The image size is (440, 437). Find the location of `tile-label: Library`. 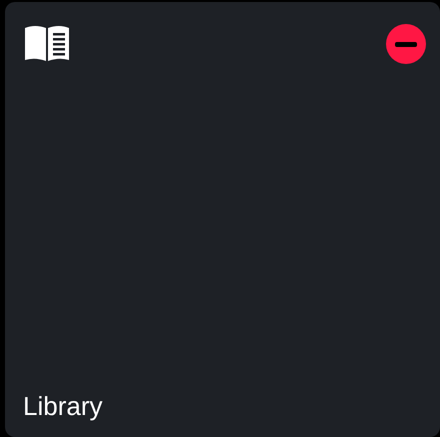

tile-label: Library is located at coordinates (63, 406).